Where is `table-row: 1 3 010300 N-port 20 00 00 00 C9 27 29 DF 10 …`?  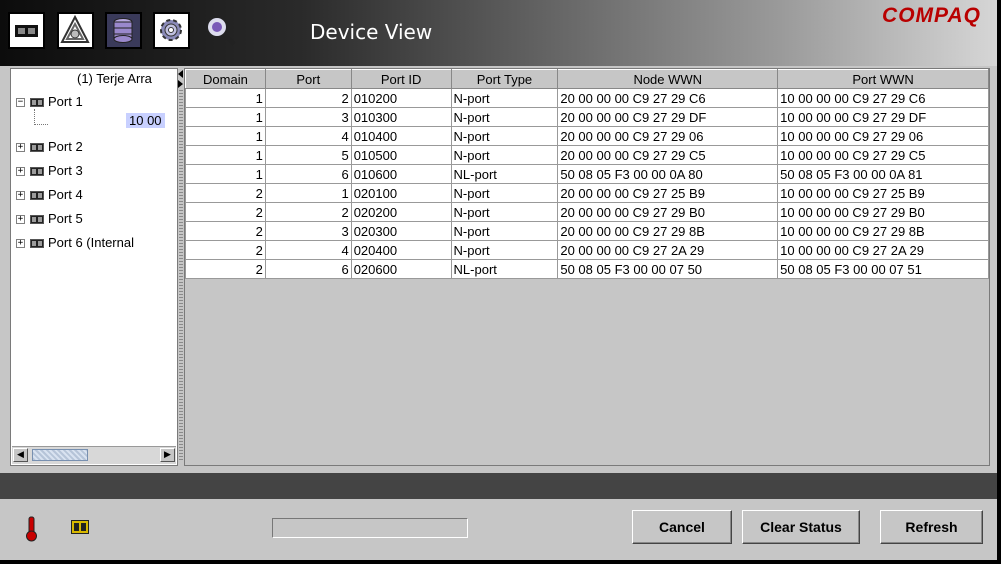
table-row: 1 3 010300 N-port 20 00 00 00 C9 27 29 DF 10 … is located at coordinates (587, 117).